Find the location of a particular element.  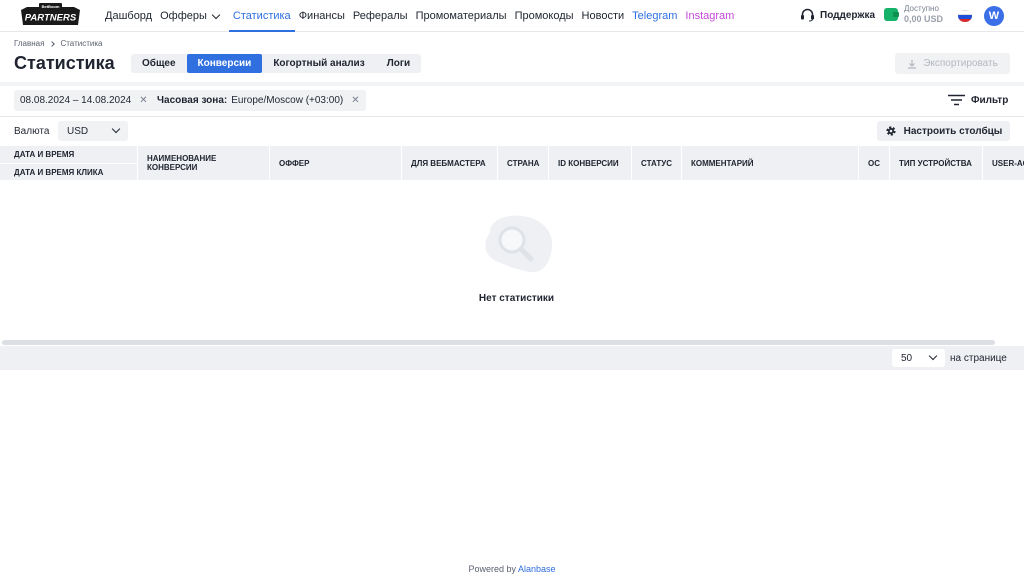

alanbase-link: Alanbase is located at coordinates (537, 569).